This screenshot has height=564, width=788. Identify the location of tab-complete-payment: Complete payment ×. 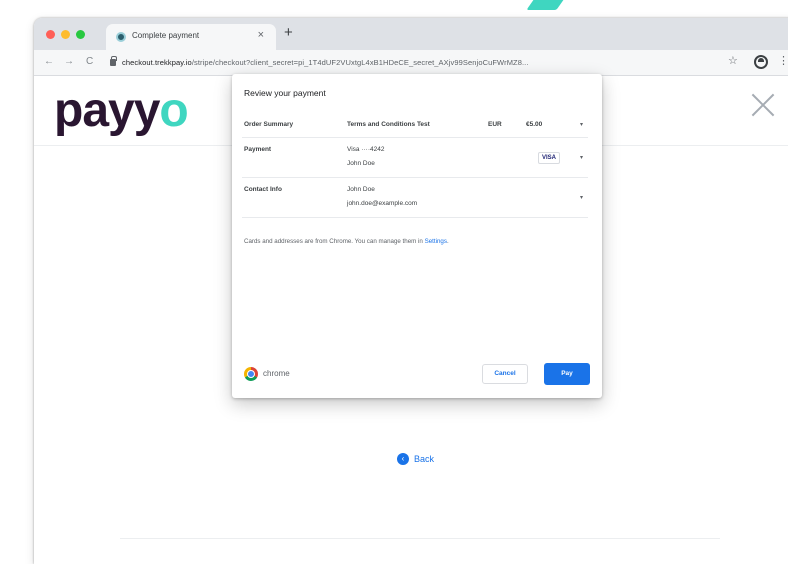
(191, 37).